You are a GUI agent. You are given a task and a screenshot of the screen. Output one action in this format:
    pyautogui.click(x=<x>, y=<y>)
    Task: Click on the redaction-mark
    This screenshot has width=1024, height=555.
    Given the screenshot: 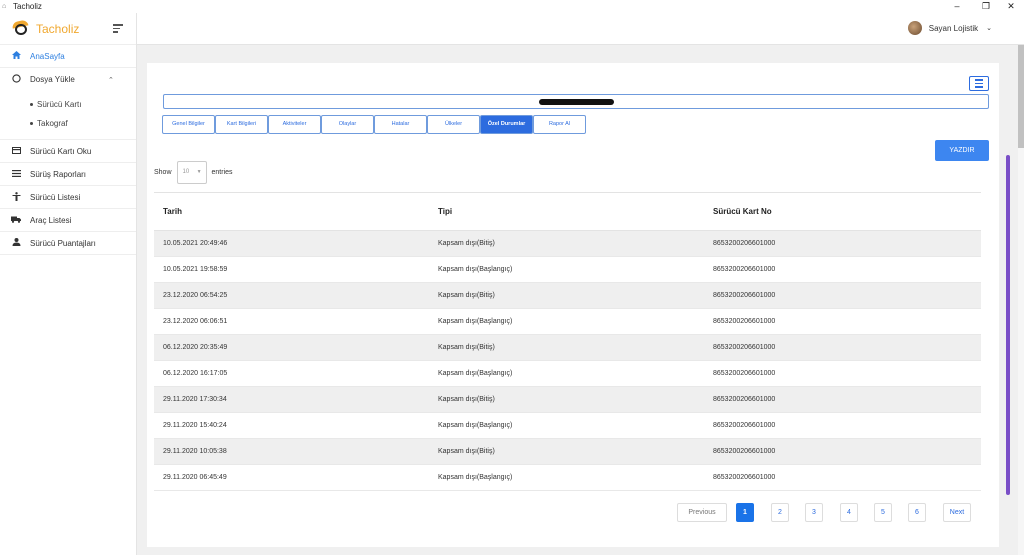 What is the action you would take?
    pyautogui.click(x=576, y=102)
    